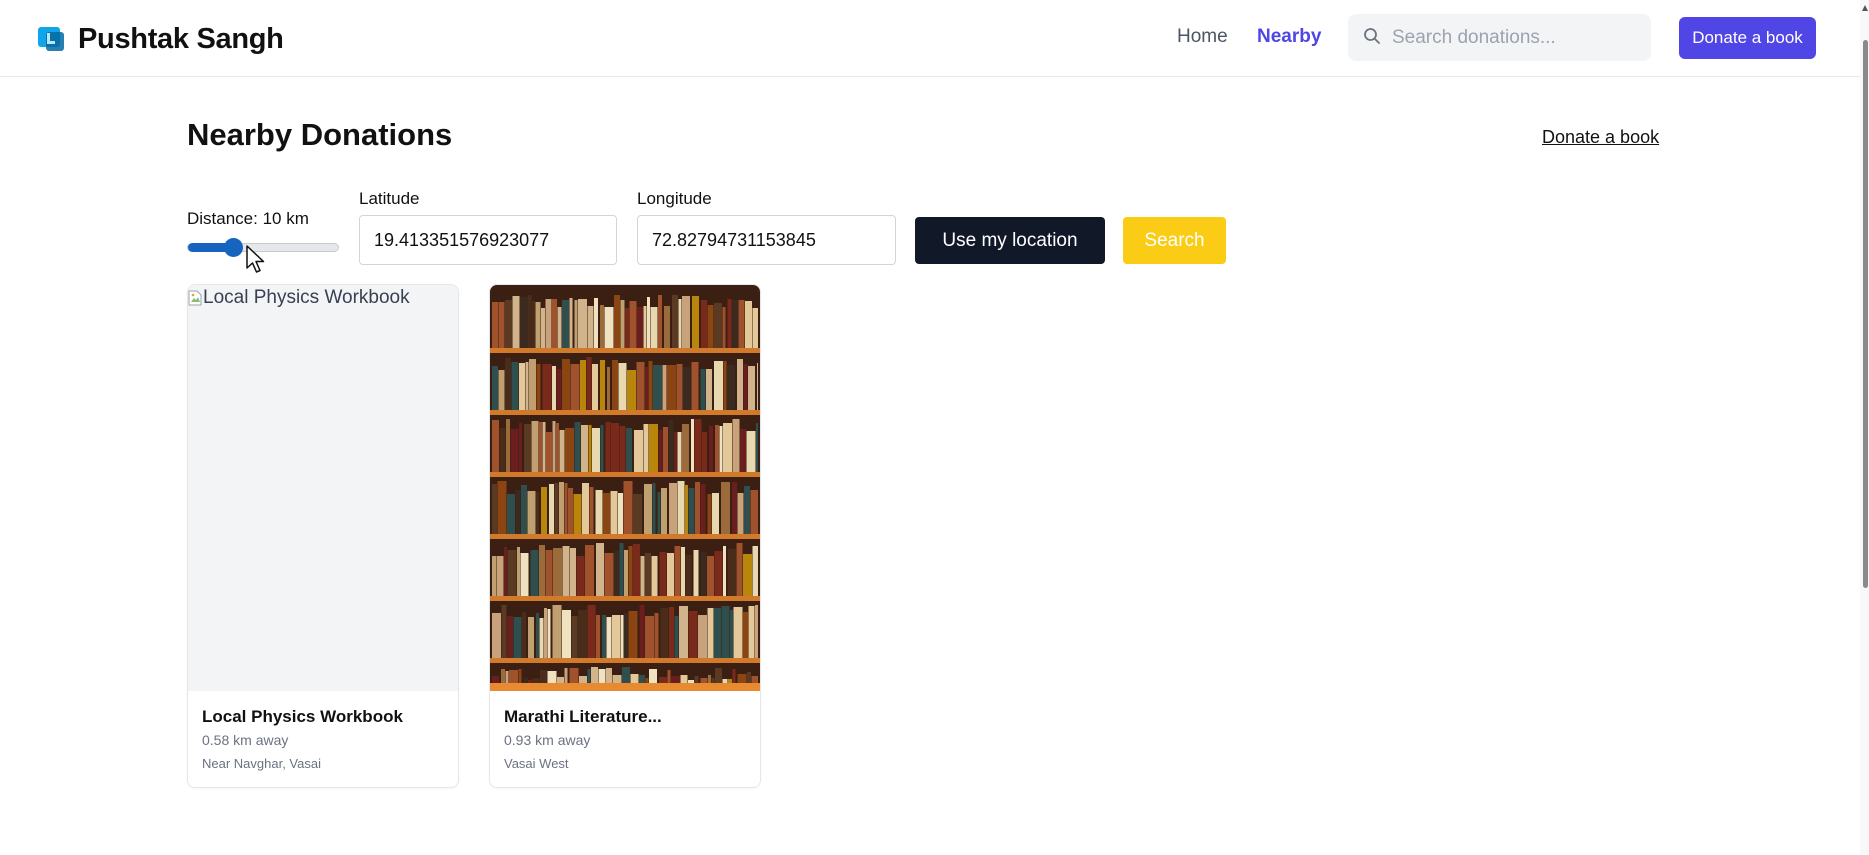 This screenshot has width=1869, height=855. What do you see at coordinates (51, 39) in the screenshot?
I see `logo-icon` at bounding box center [51, 39].